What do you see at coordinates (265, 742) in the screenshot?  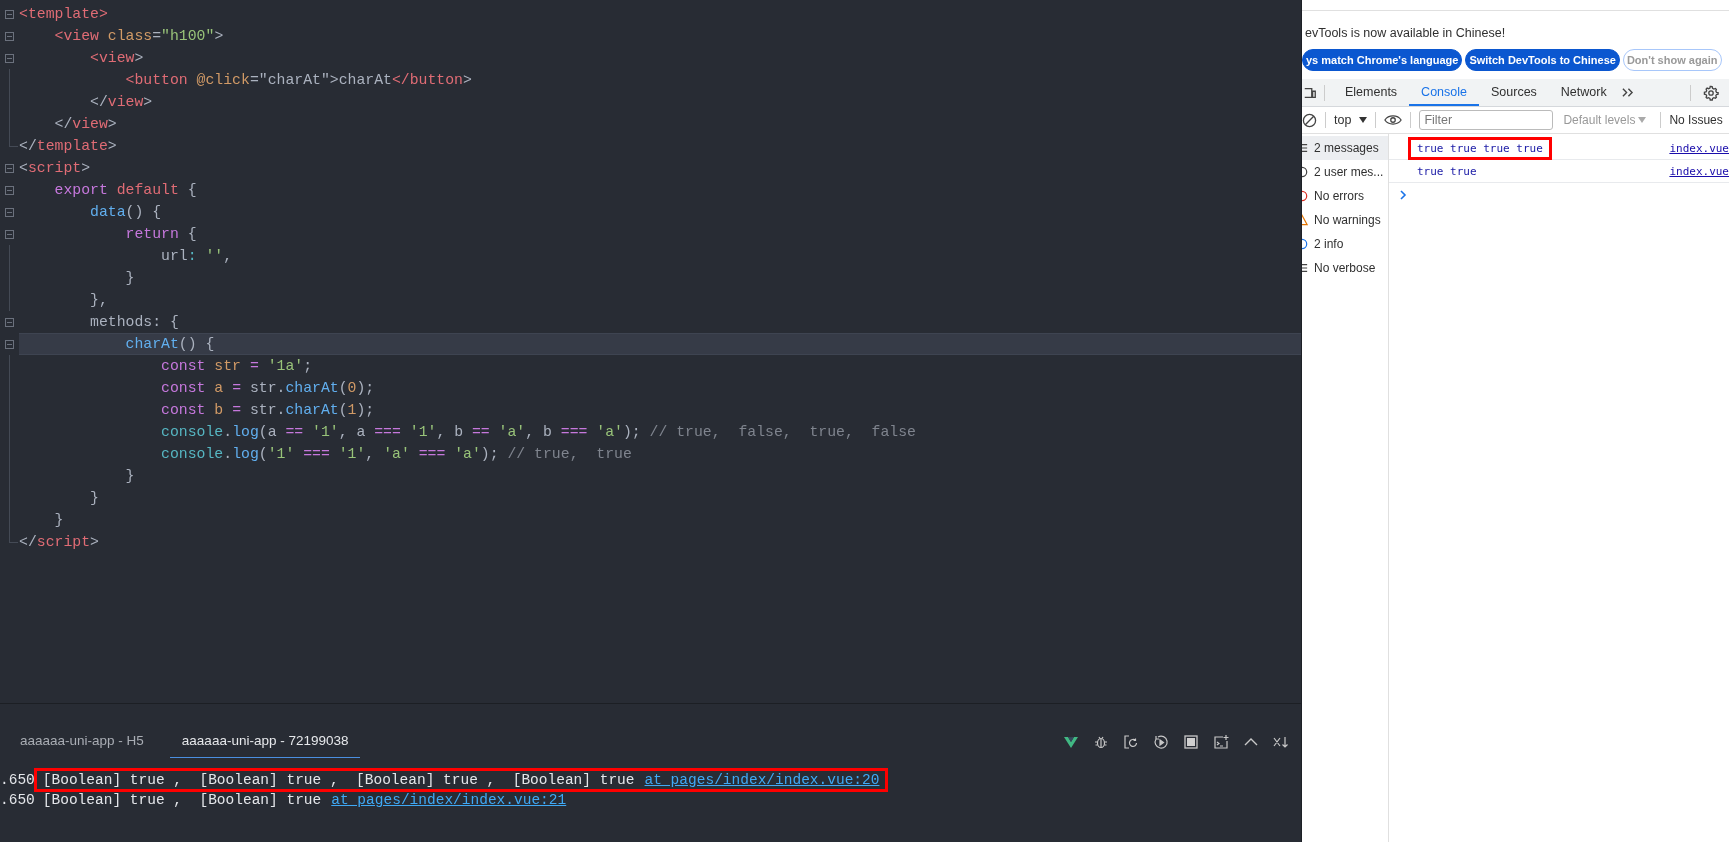 I see `terminal-tab: aaaaaa-uni-app - 72199038` at bounding box center [265, 742].